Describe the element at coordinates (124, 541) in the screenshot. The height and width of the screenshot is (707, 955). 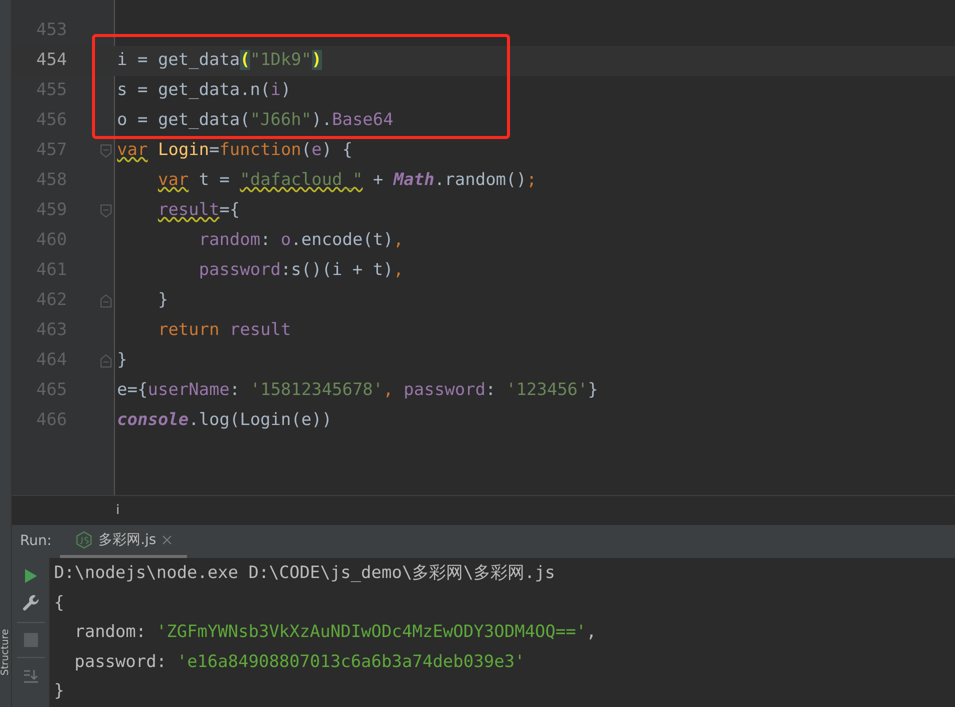
I see `run-tab: 多彩网.js` at that location.